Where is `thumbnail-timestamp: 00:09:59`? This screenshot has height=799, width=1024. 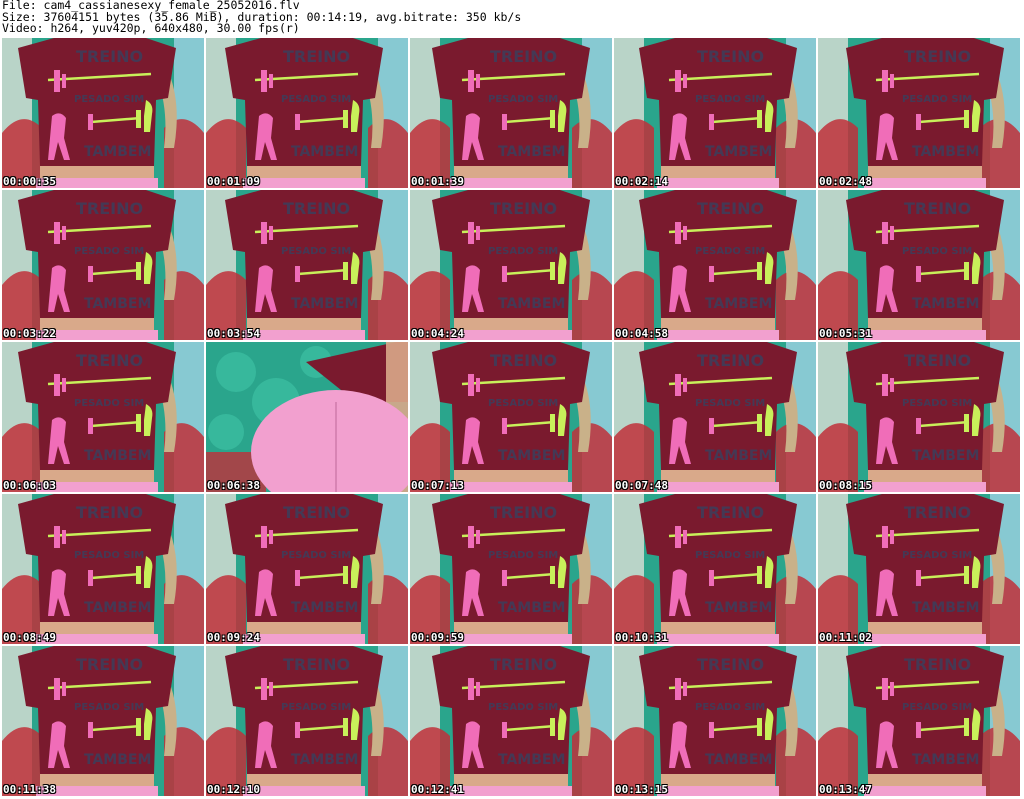 thumbnail-timestamp: 00:09:59 is located at coordinates (437, 637).